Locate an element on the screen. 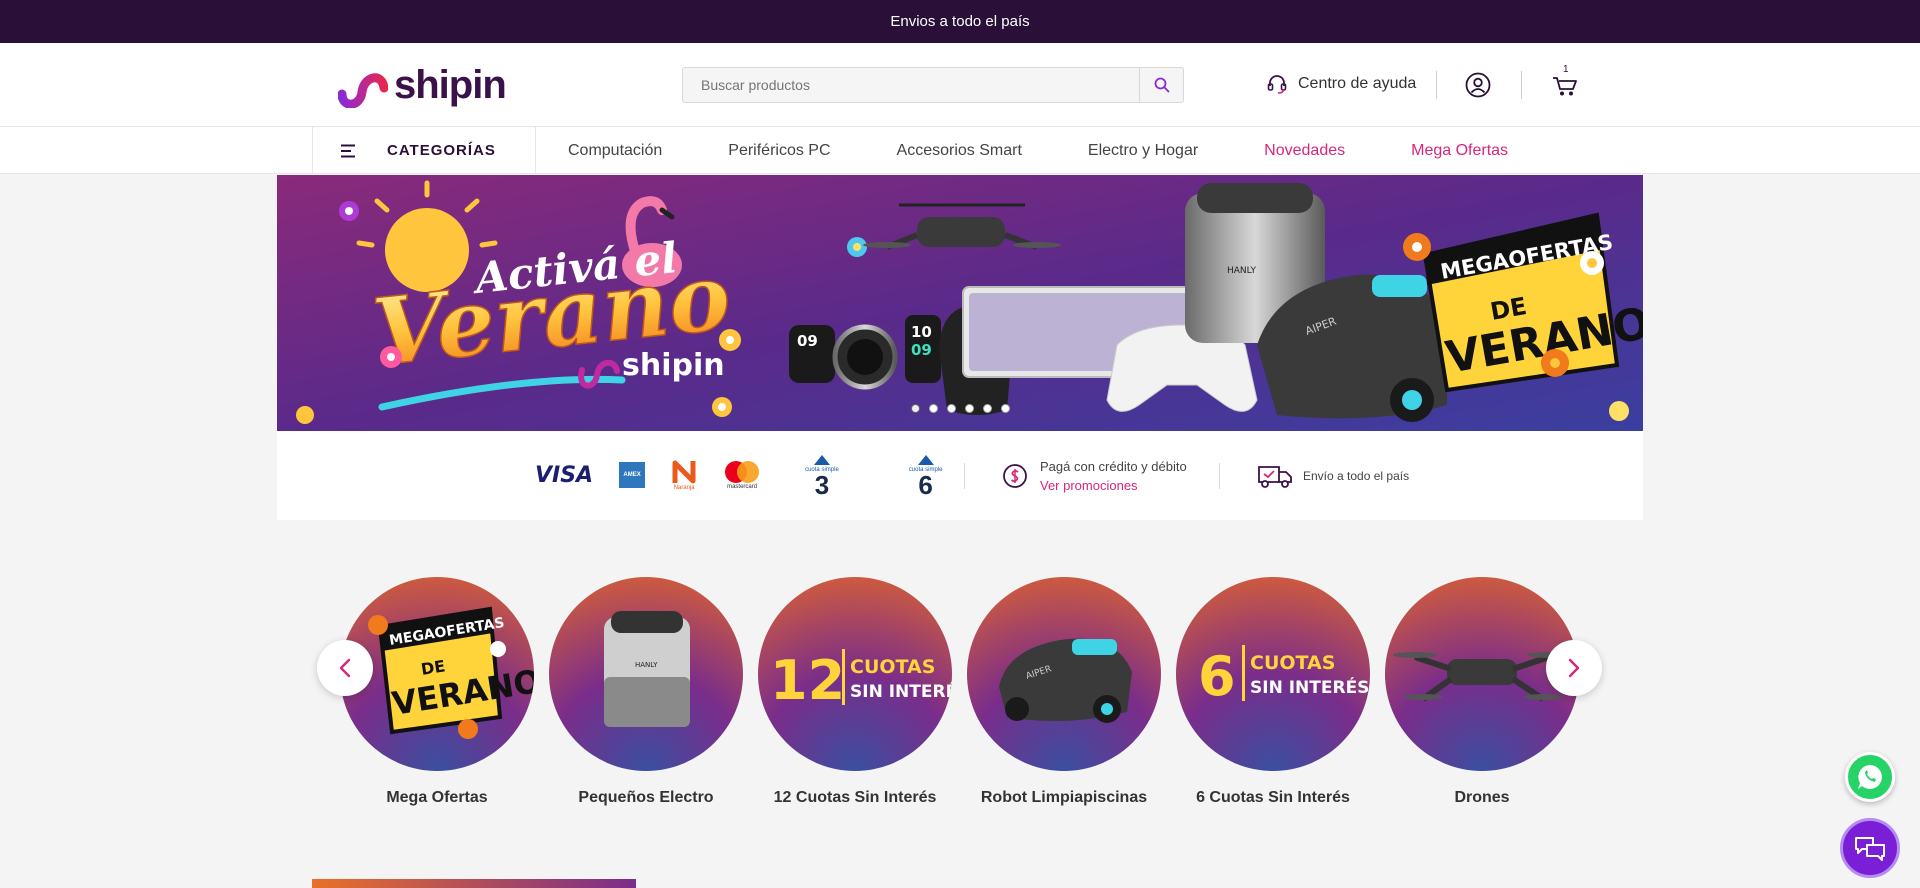 The image size is (1920, 888). announcement-text: Envios a todo el país is located at coordinates (960, 21).